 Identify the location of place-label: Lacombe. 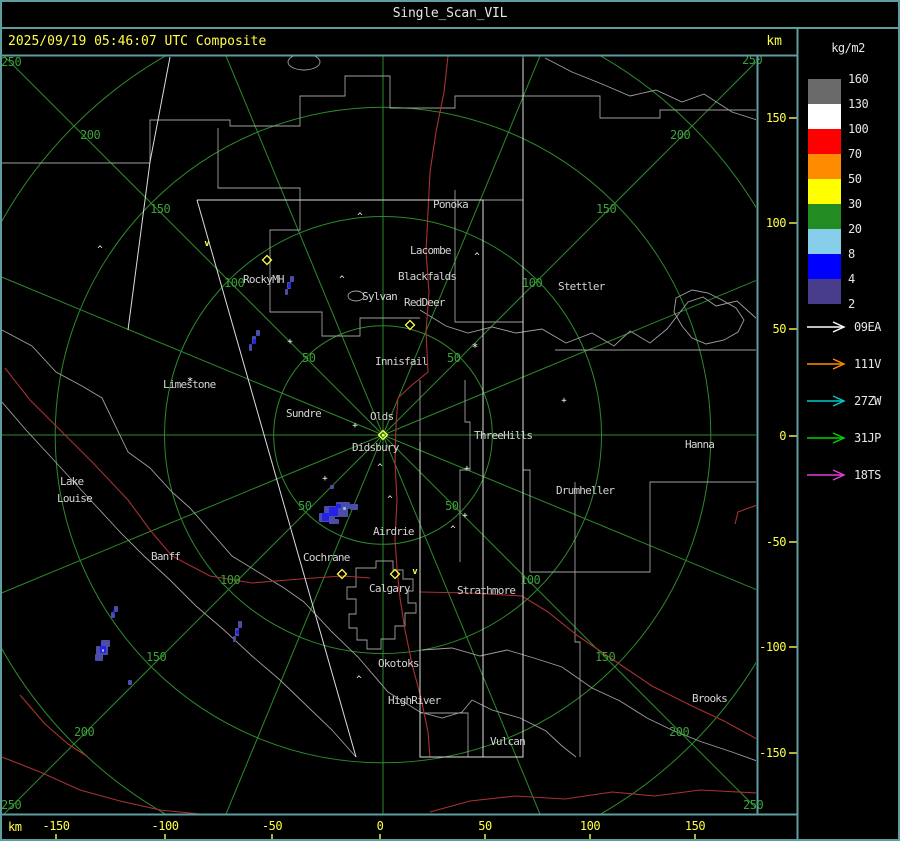
(430, 250).